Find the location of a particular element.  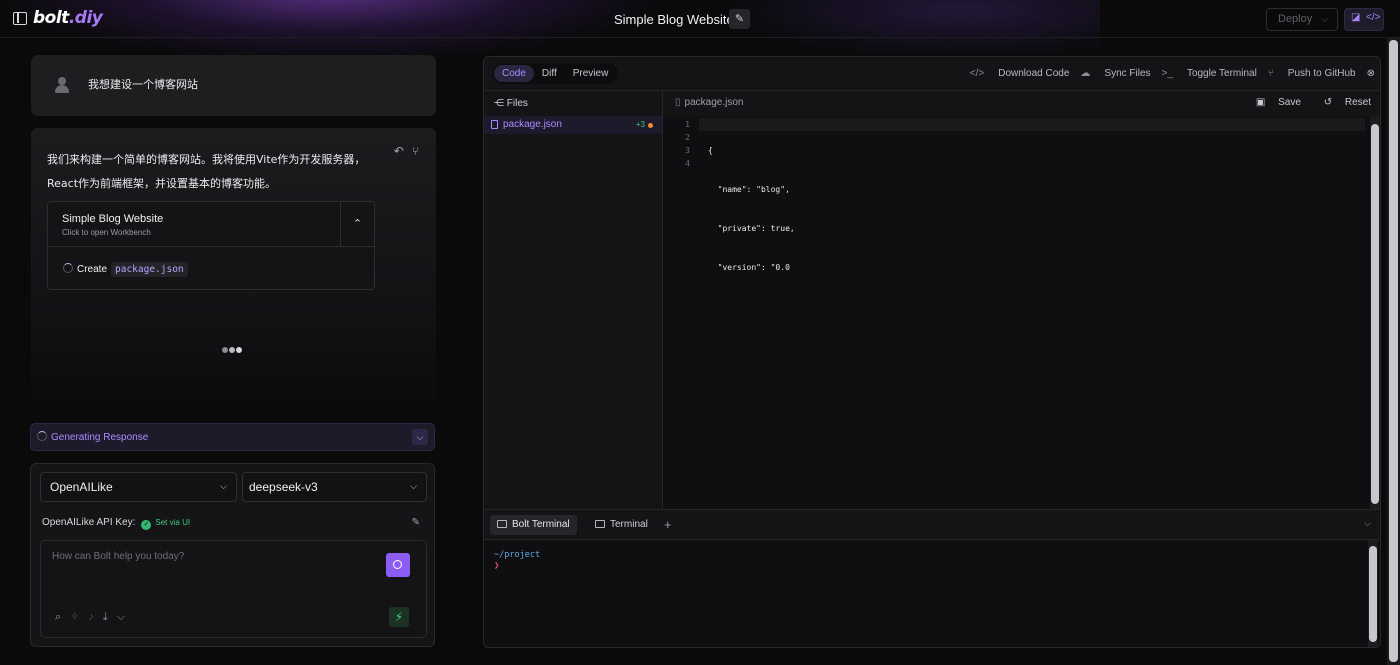

tab-preview: Preview is located at coordinates (591, 73).